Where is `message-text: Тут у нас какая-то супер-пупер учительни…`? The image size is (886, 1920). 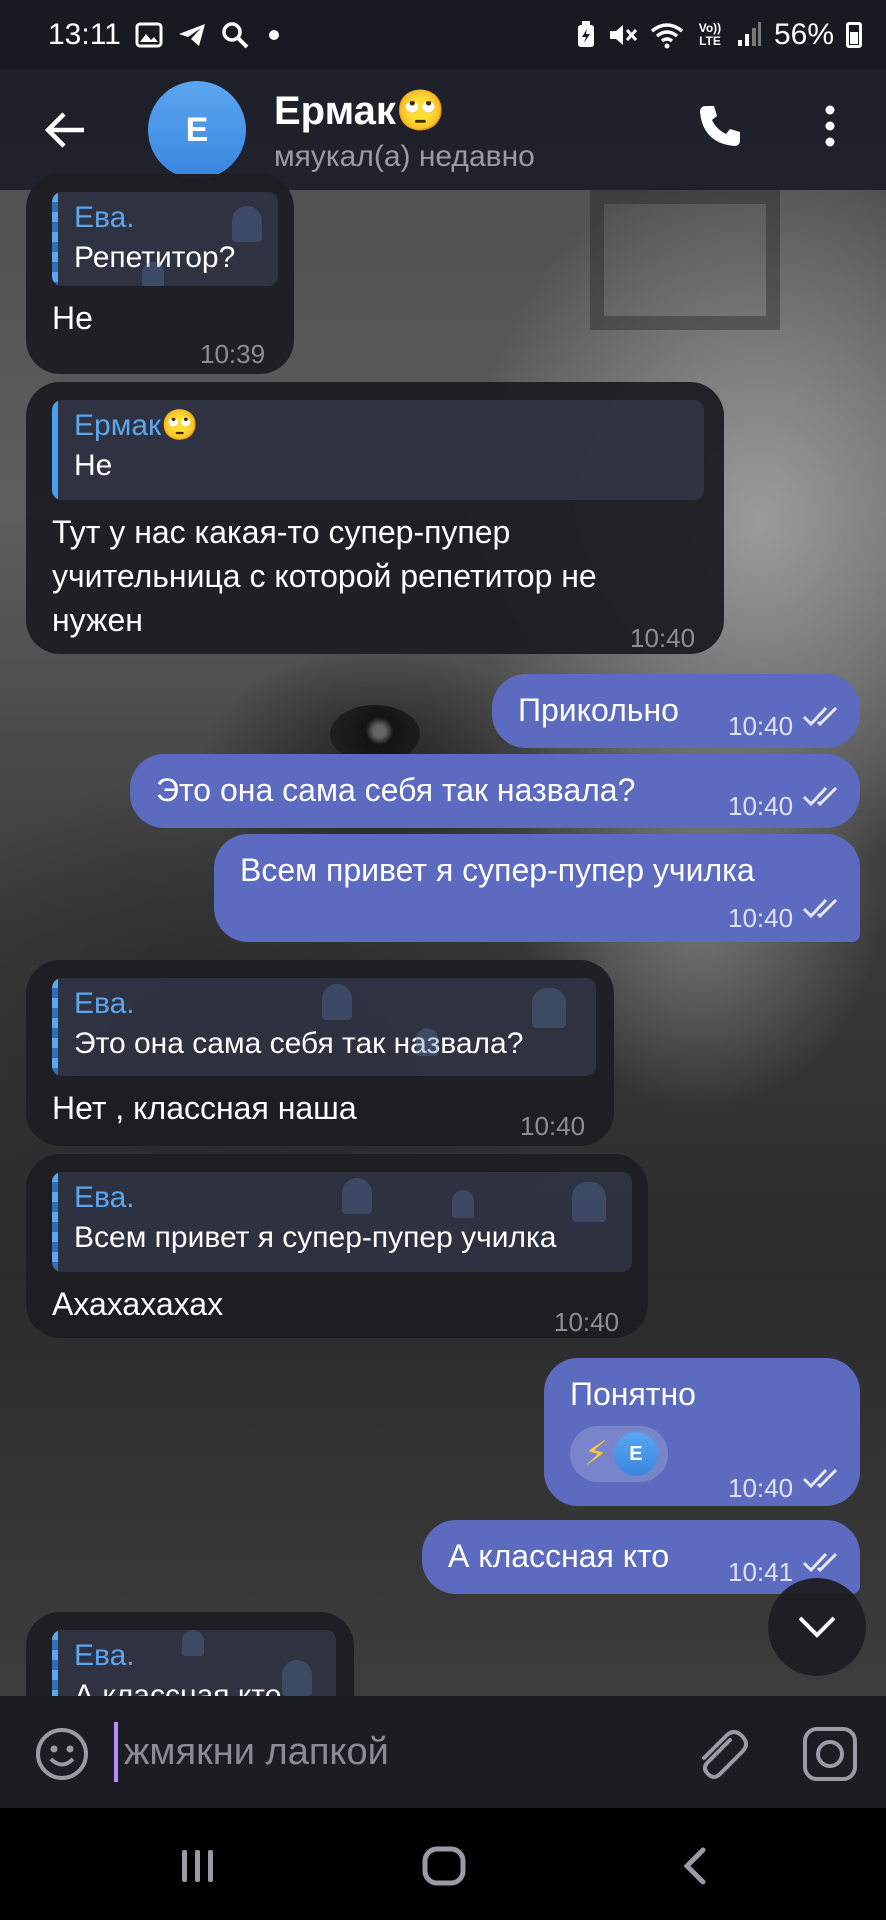 message-text: Тут у нас какая-то супер-пупер учительни… is located at coordinates (324, 576).